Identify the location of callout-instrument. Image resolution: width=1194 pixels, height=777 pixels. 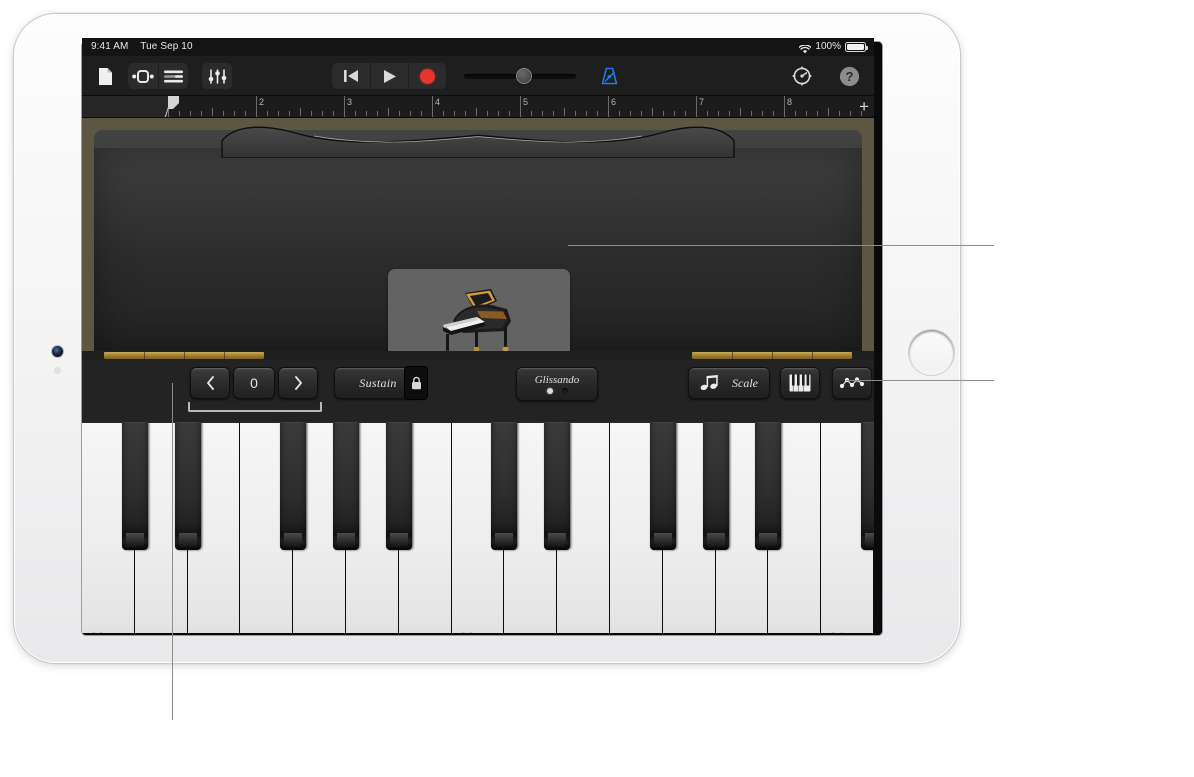
(781, 246).